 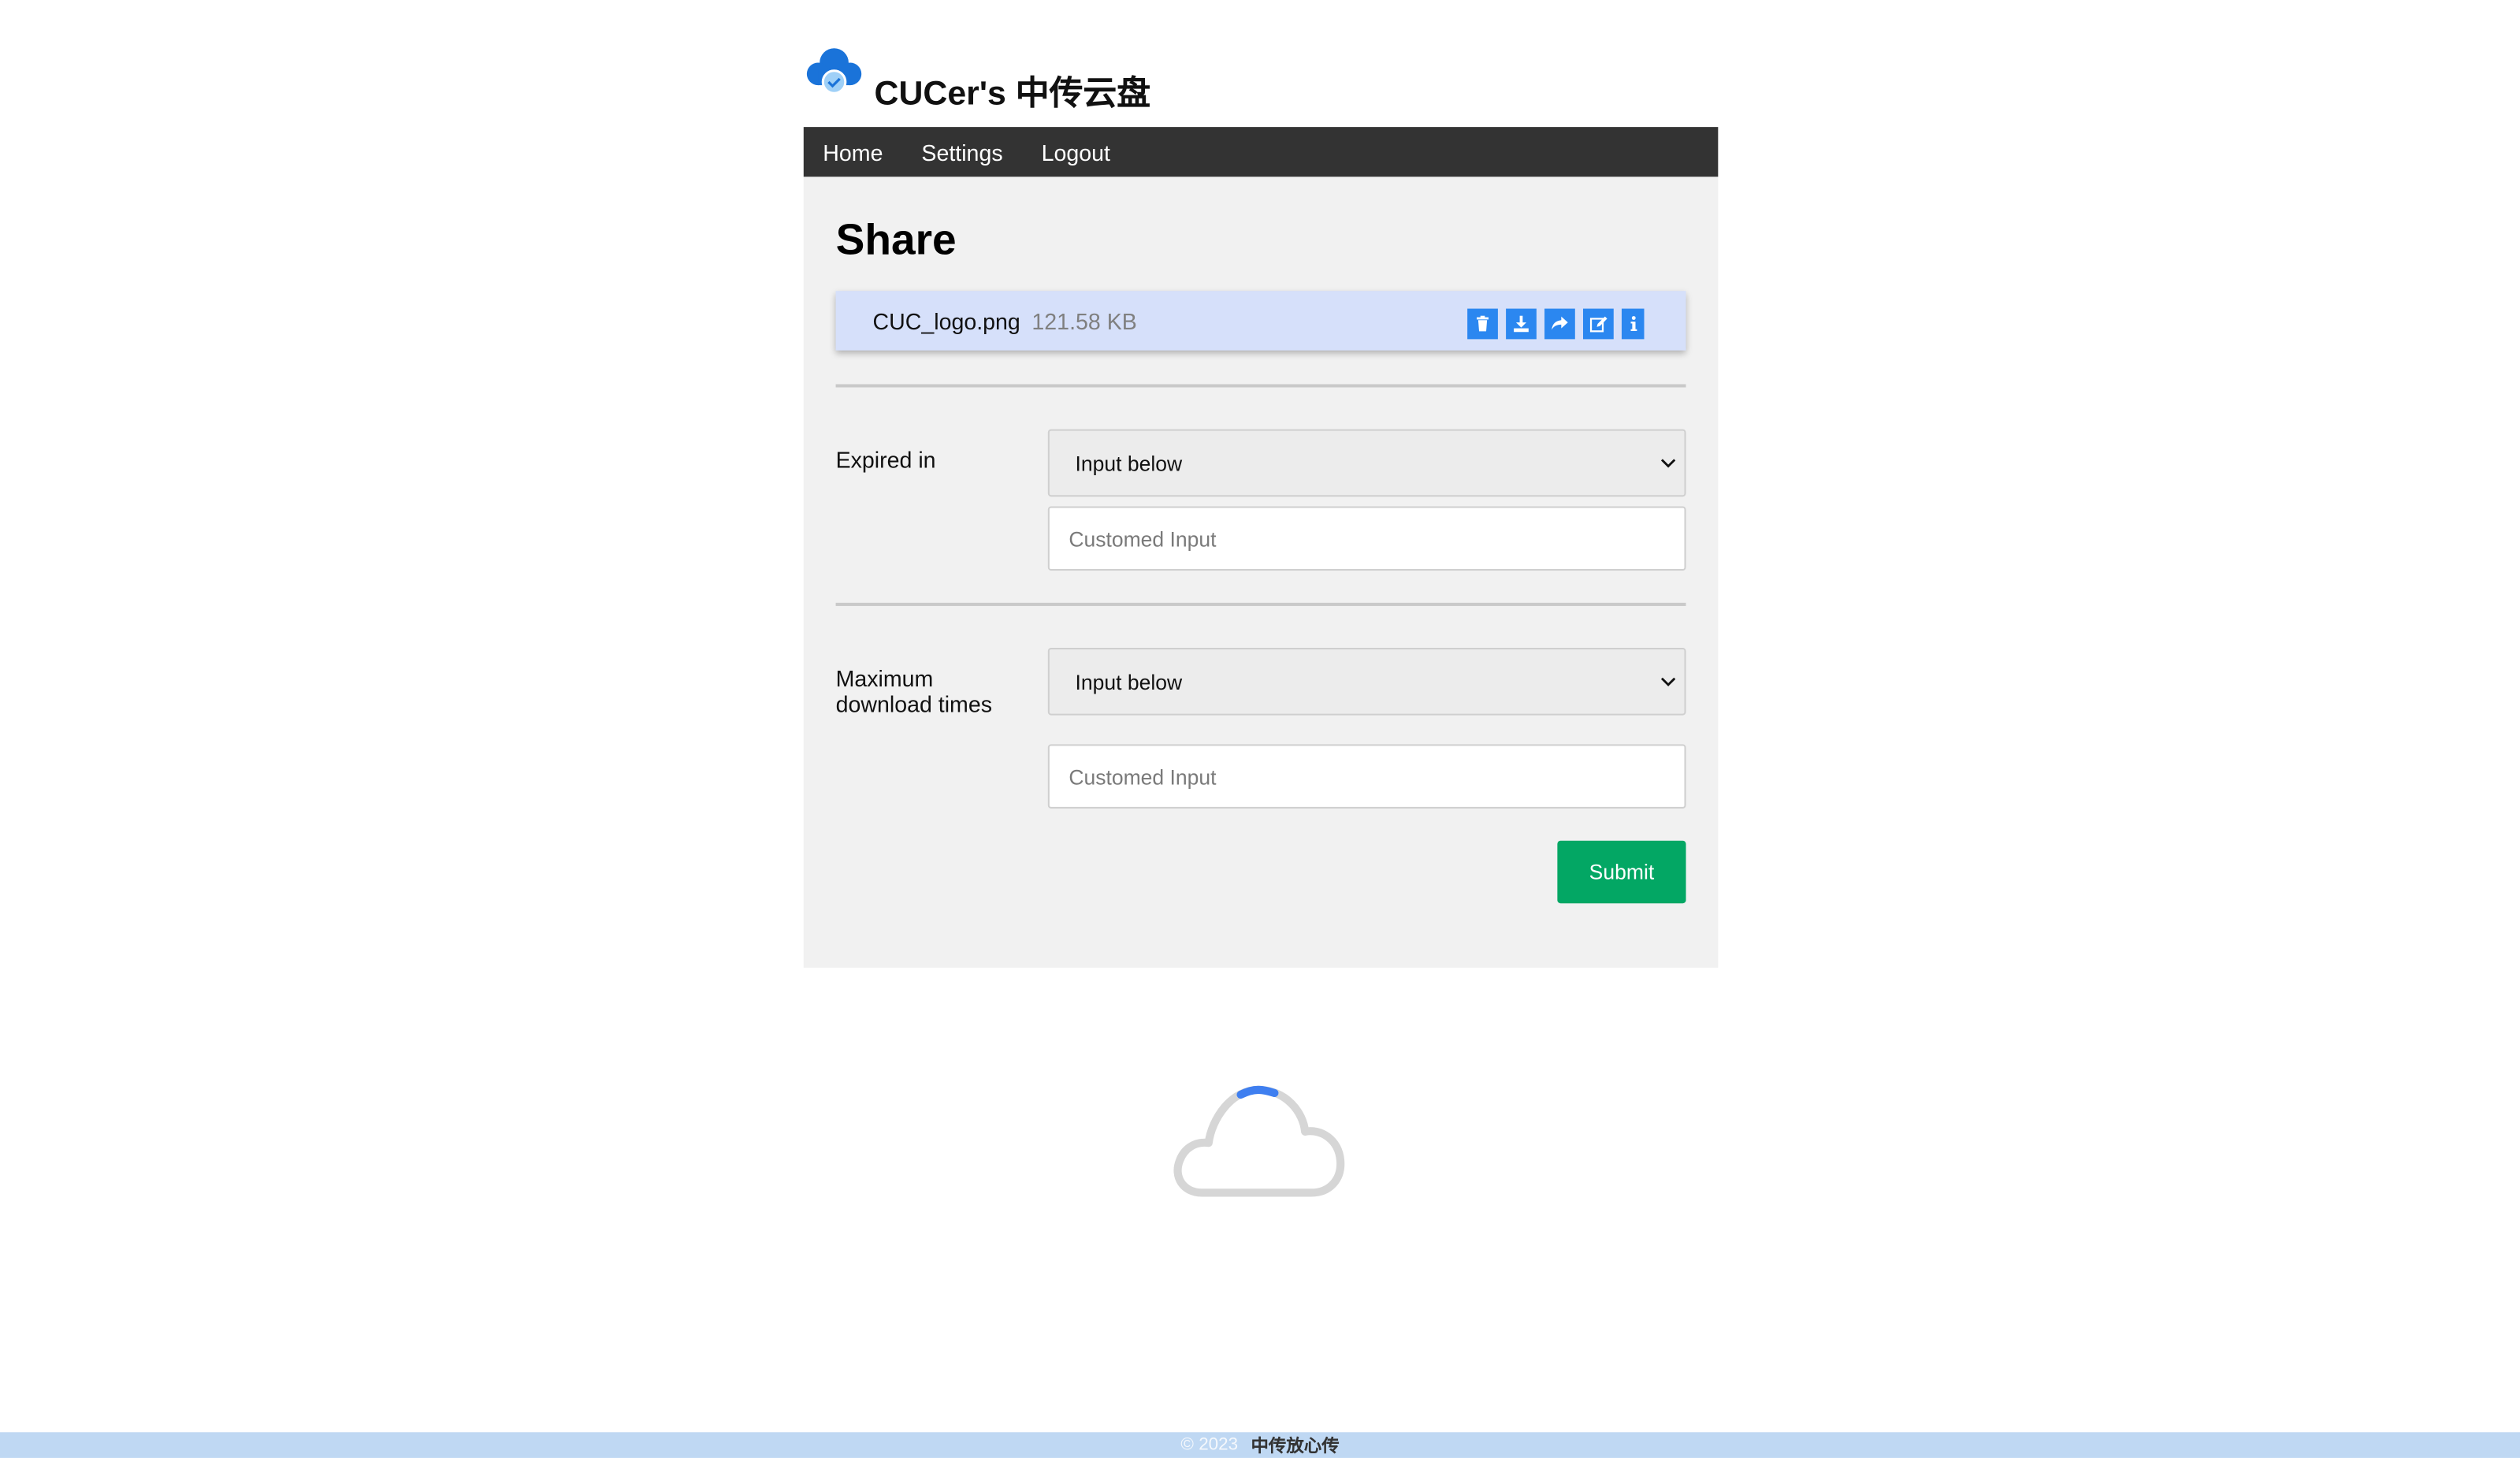 What do you see at coordinates (1366, 463) in the screenshot?
I see `expire-select: Input below` at bounding box center [1366, 463].